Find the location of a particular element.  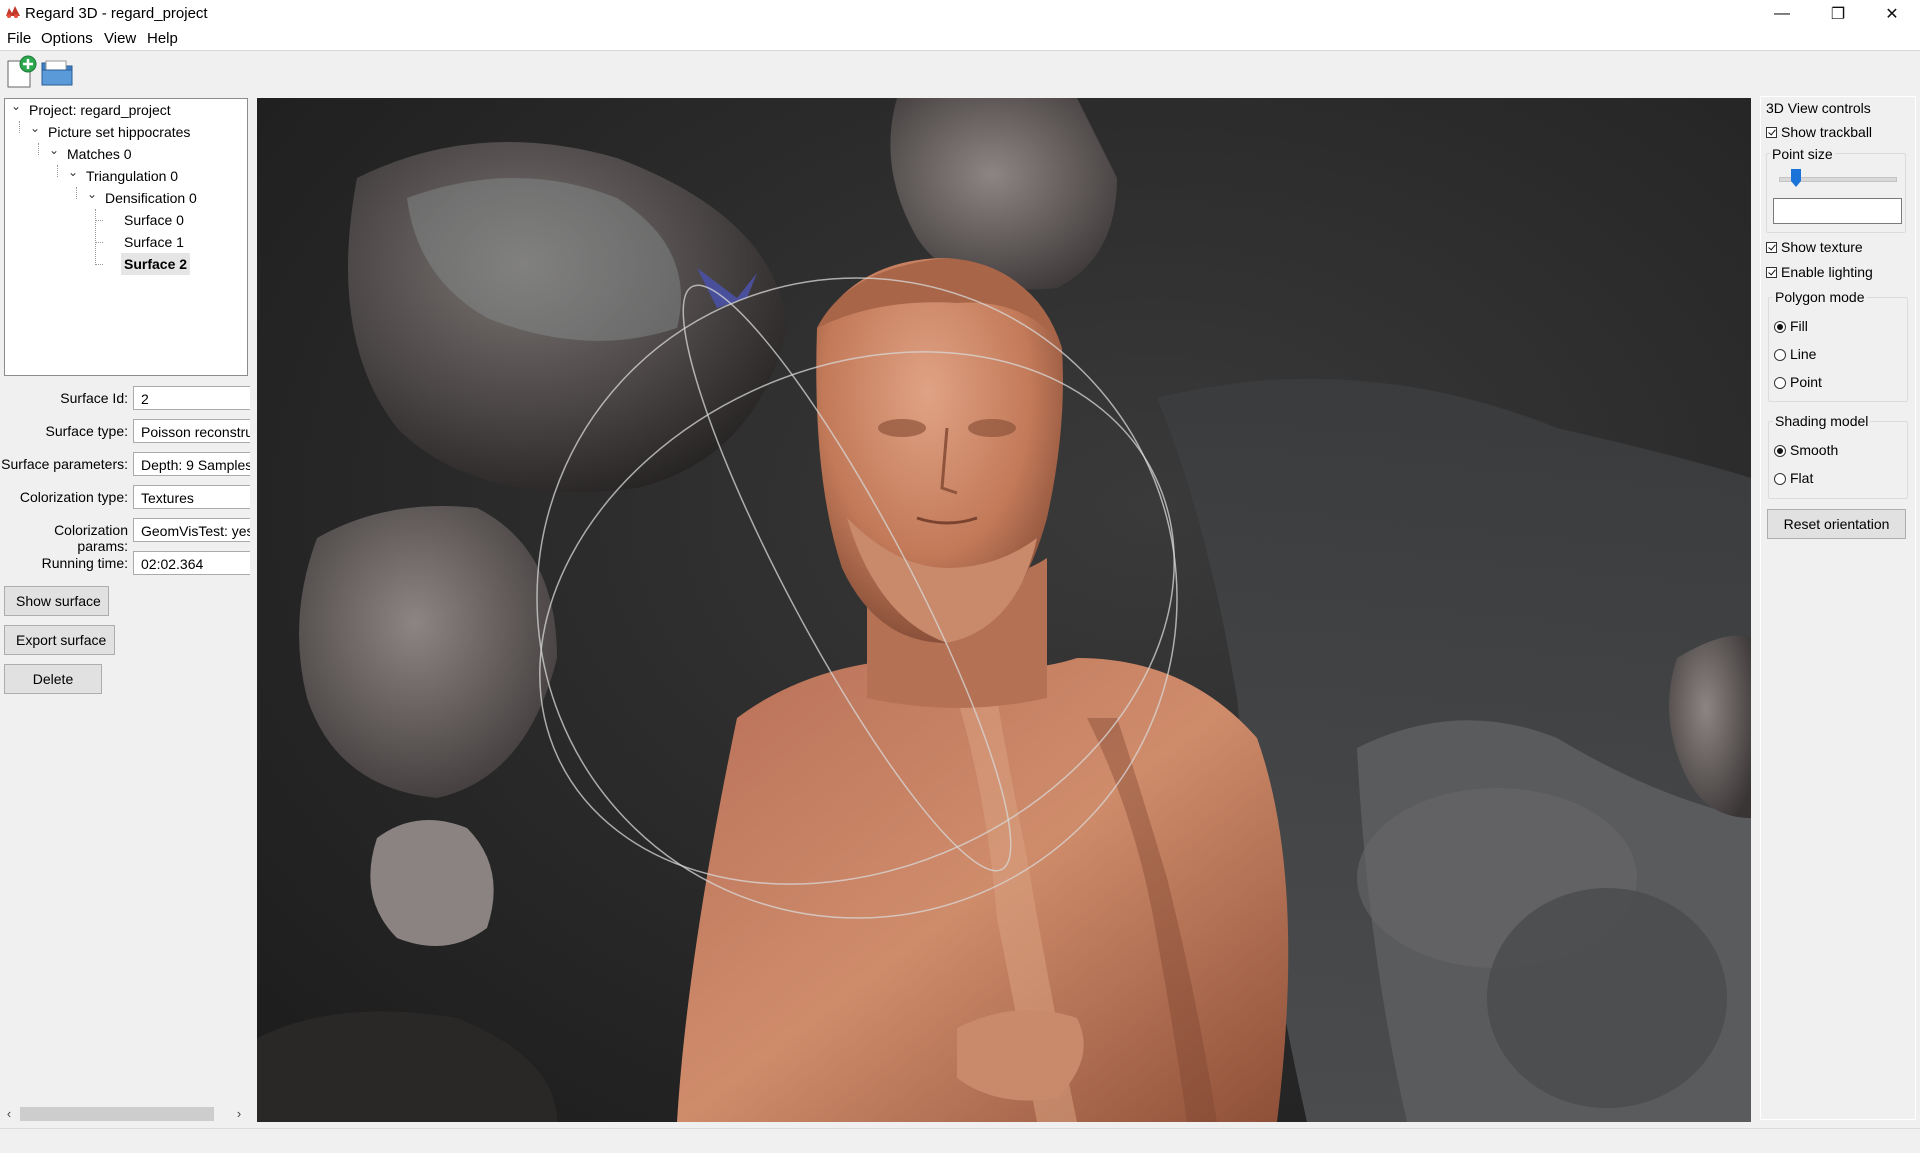

colorization-type-field: Textures is located at coordinates (191, 497).